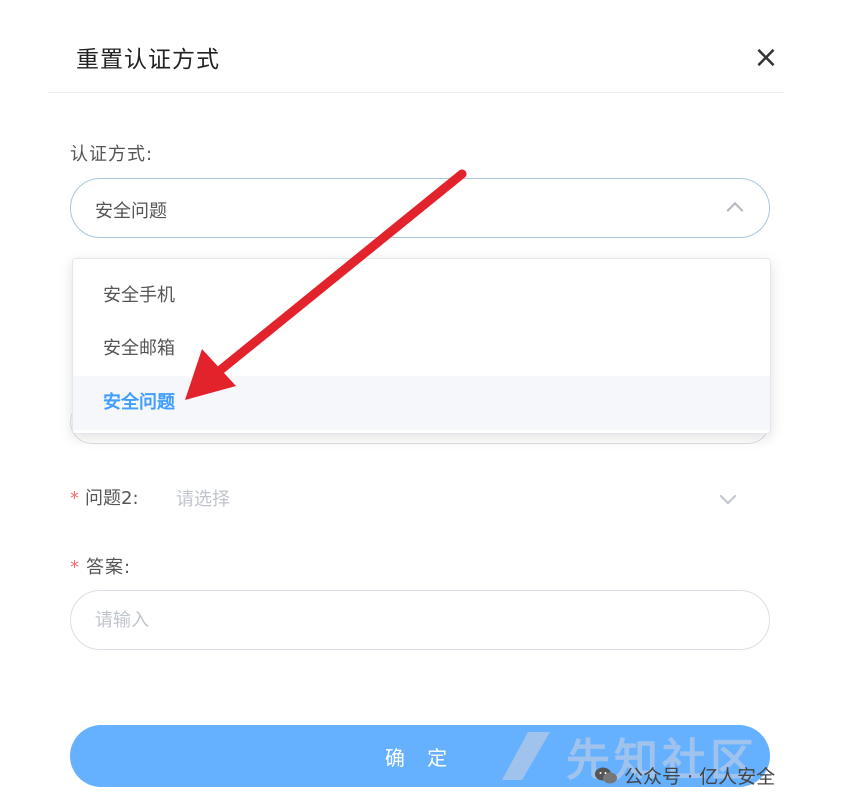 The height and width of the screenshot is (811, 845). What do you see at coordinates (606, 775) in the screenshot?
I see `wechat-icon` at bounding box center [606, 775].